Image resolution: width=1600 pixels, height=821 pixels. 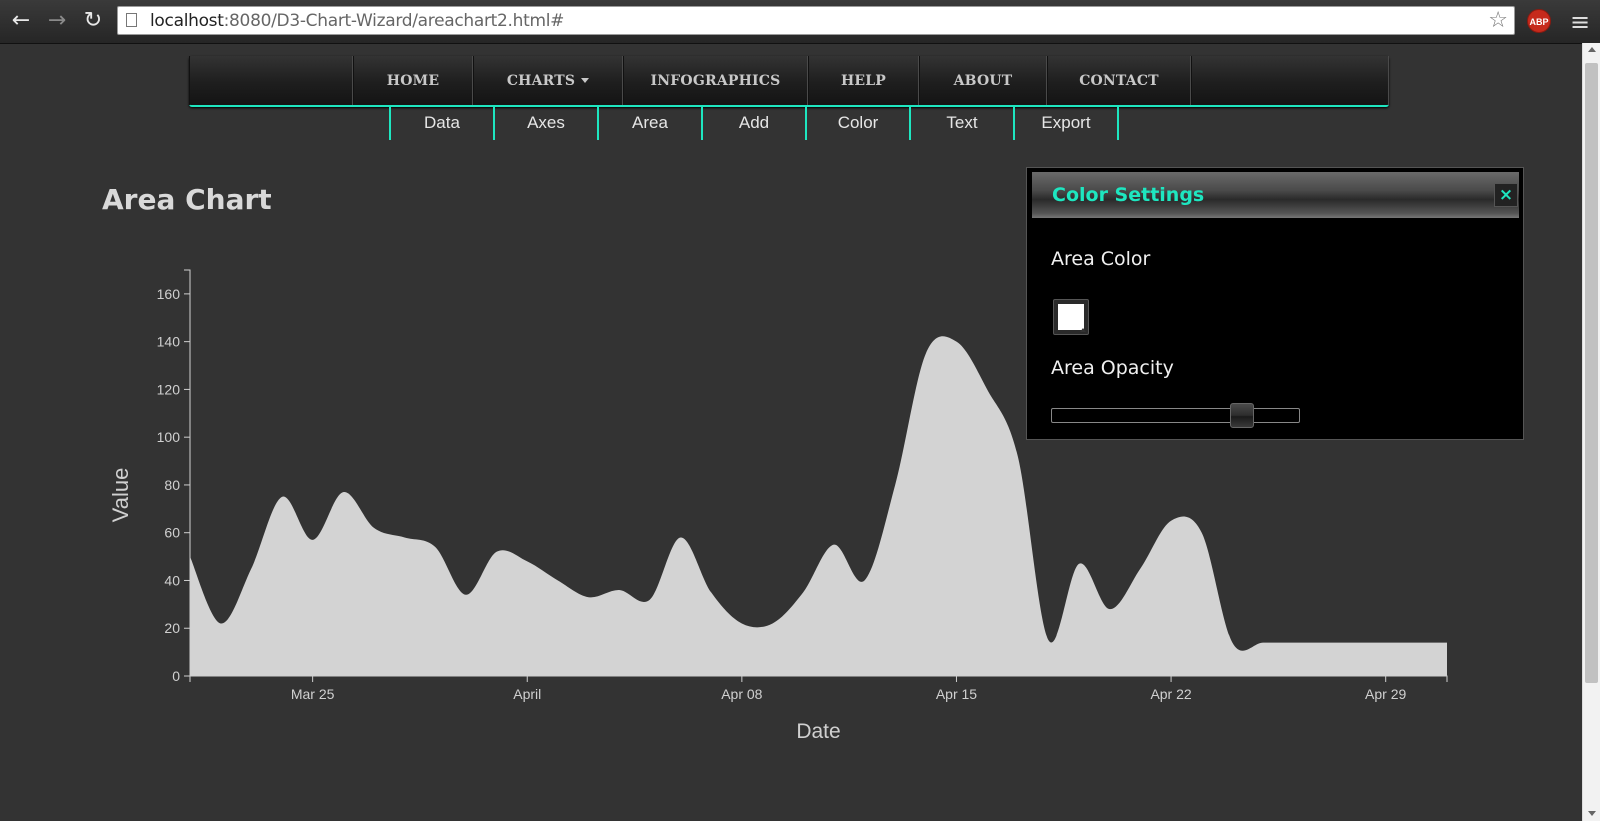 What do you see at coordinates (1170, 694) in the screenshot?
I see `x-tick-label: Apr 22` at bounding box center [1170, 694].